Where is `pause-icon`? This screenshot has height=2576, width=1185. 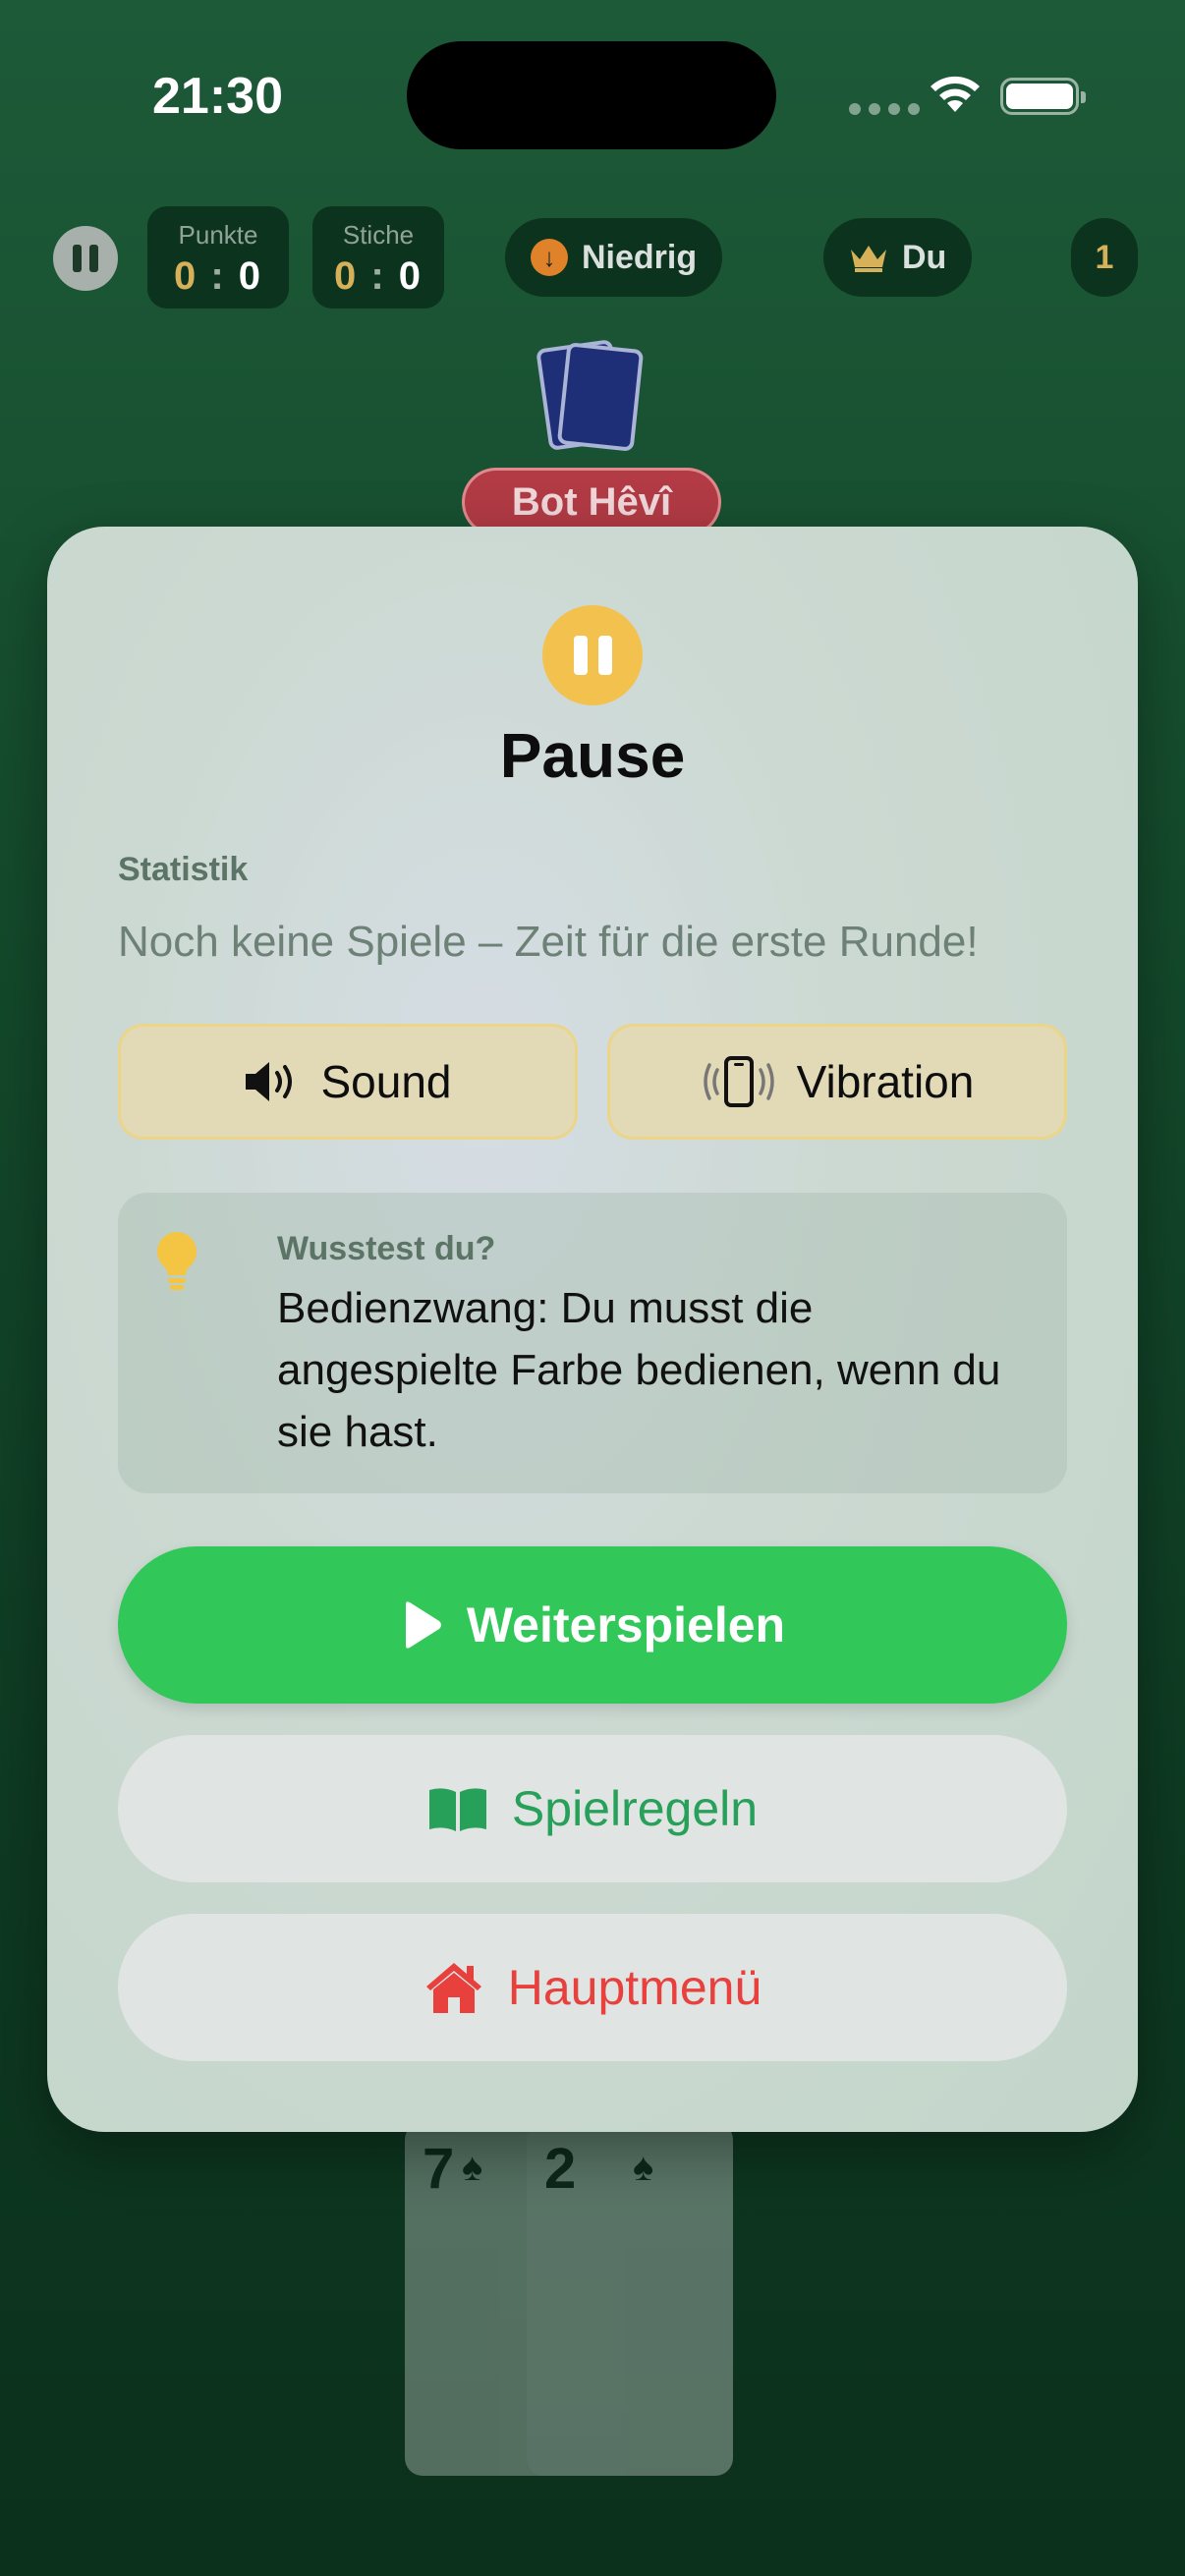 pause-icon is located at coordinates (592, 655).